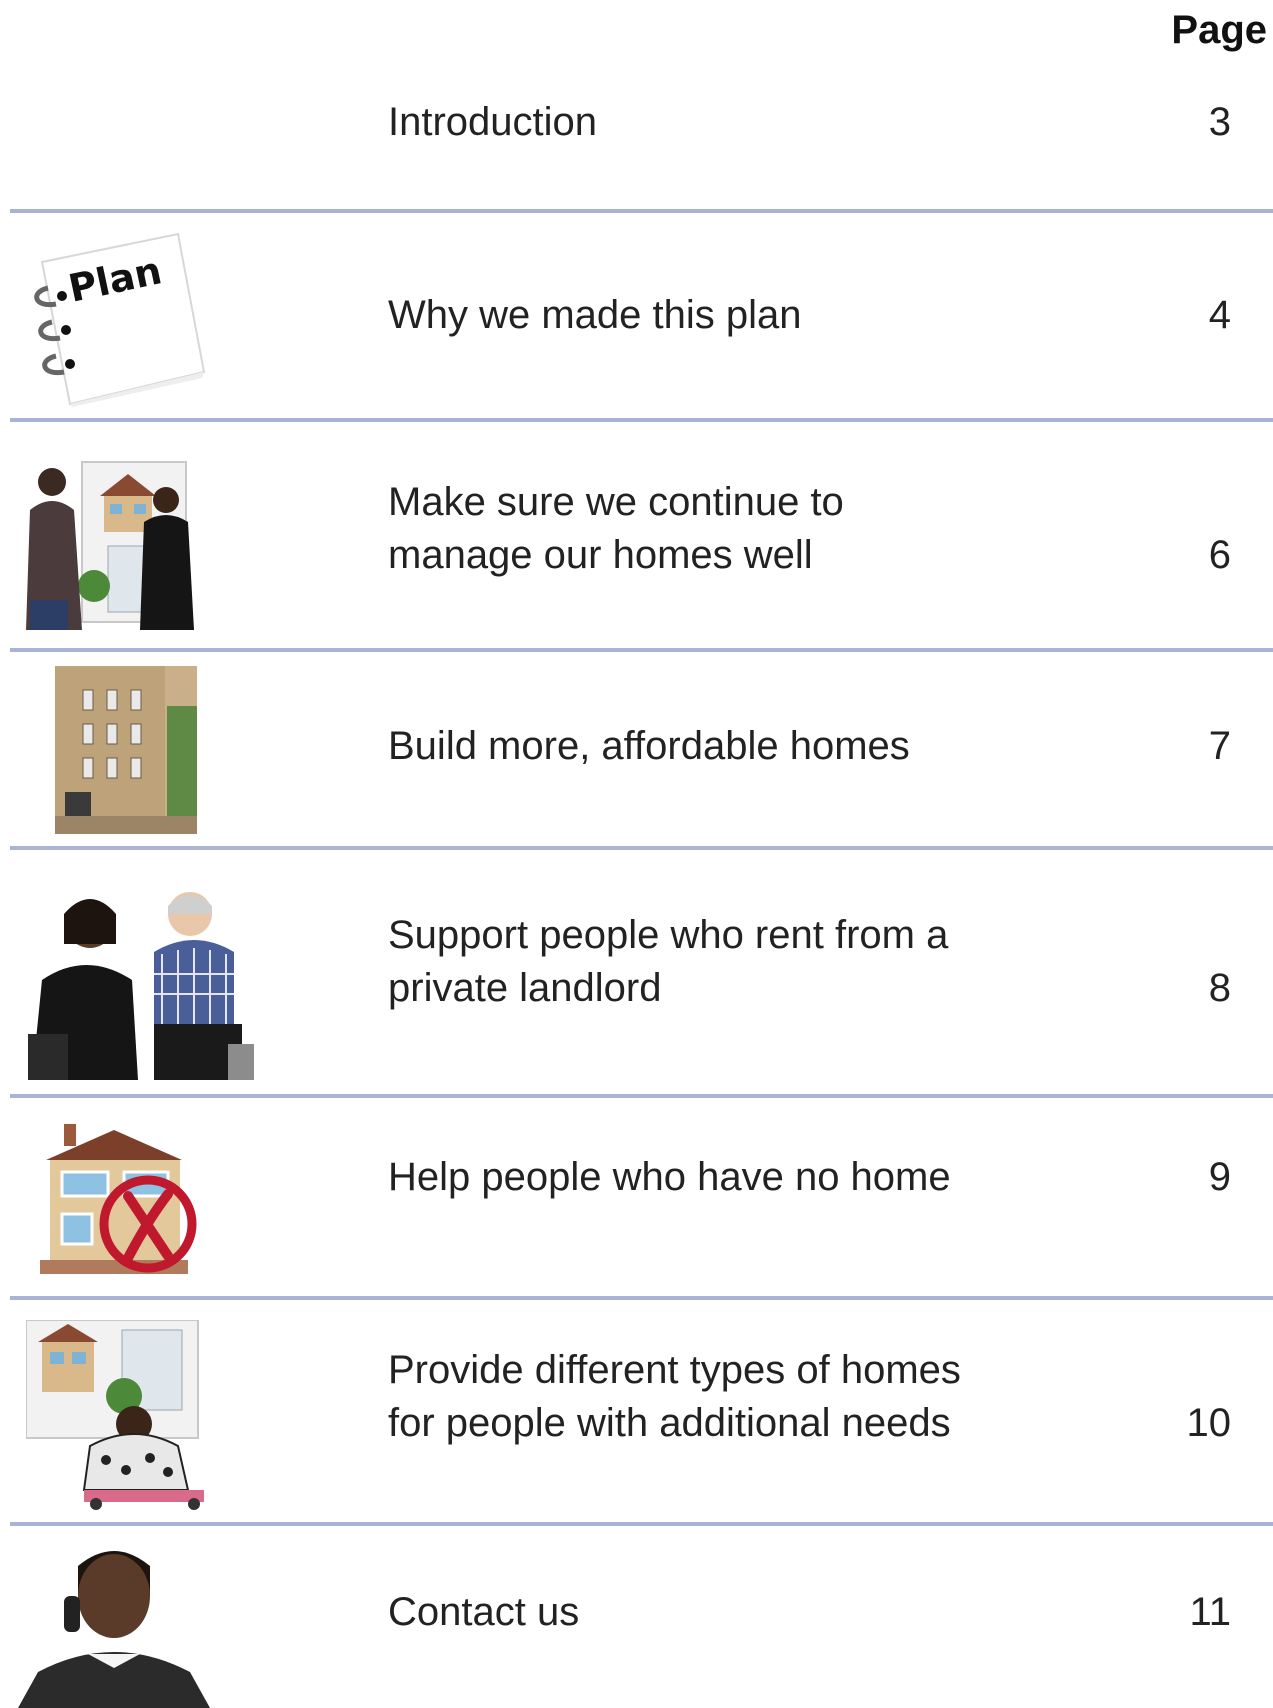  I want to click on entry-page-number: 8, so click(1219, 988).